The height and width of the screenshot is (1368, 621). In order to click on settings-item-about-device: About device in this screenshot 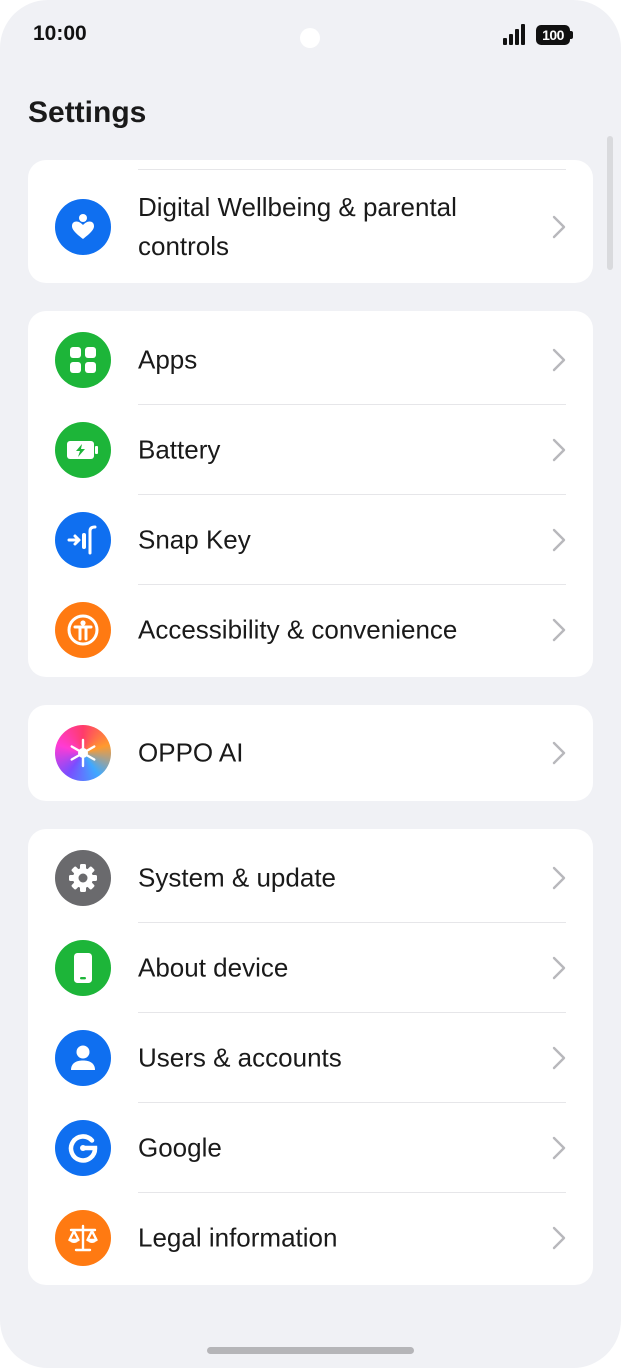, I will do `click(310, 968)`.